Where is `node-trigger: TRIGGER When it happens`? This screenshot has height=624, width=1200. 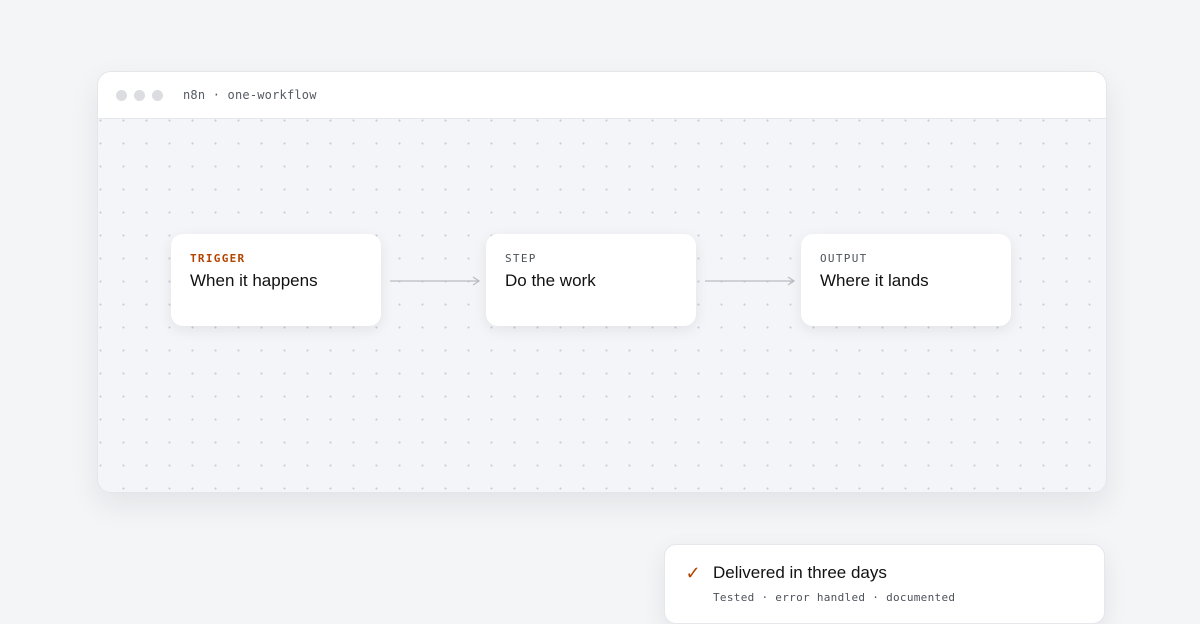
node-trigger: TRIGGER When it happens is located at coordinates (276, 280).